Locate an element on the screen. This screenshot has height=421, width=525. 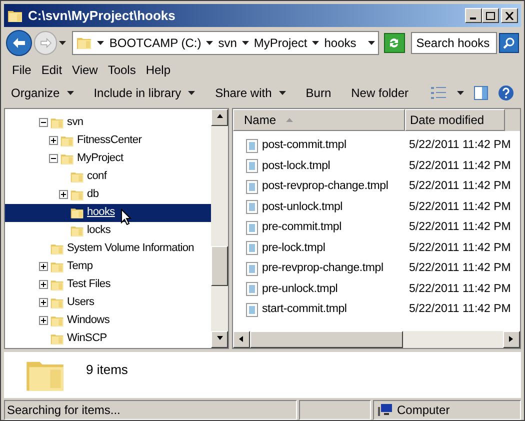
tree-item: conf is located at coordinates (97, 176).